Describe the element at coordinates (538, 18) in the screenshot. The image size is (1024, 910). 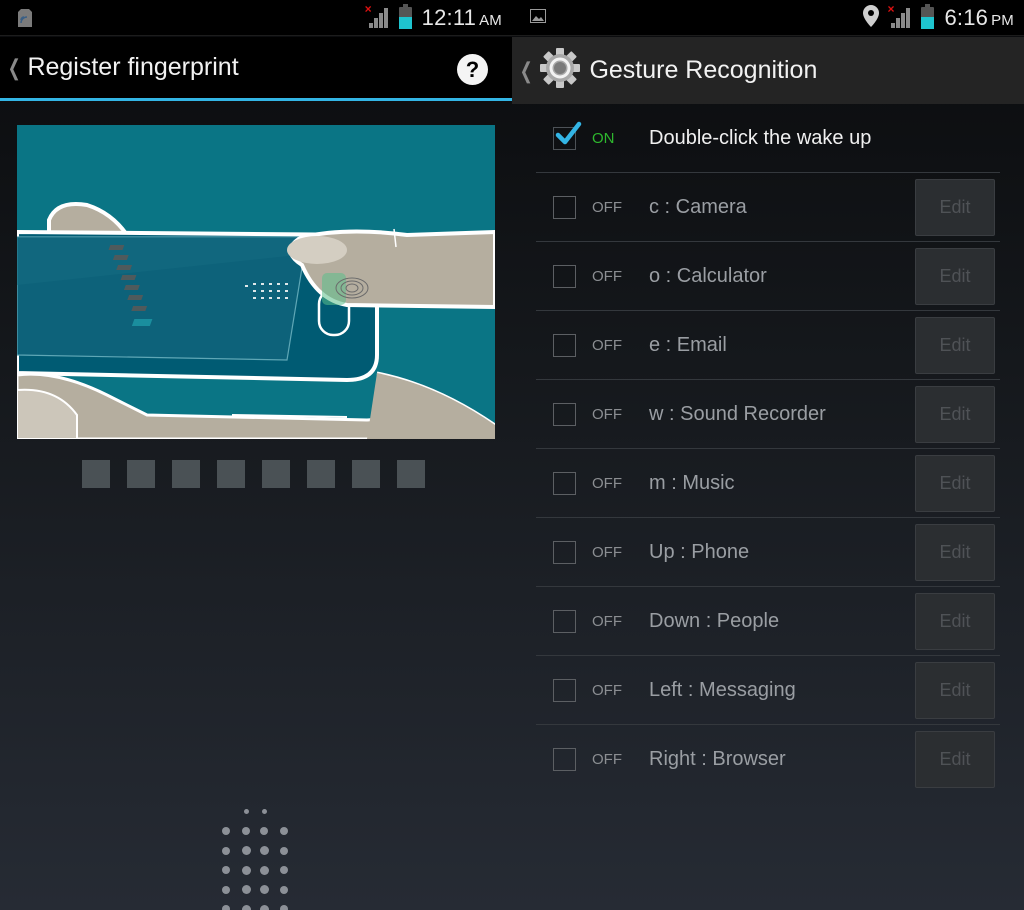
I see `image-icon` at that location.